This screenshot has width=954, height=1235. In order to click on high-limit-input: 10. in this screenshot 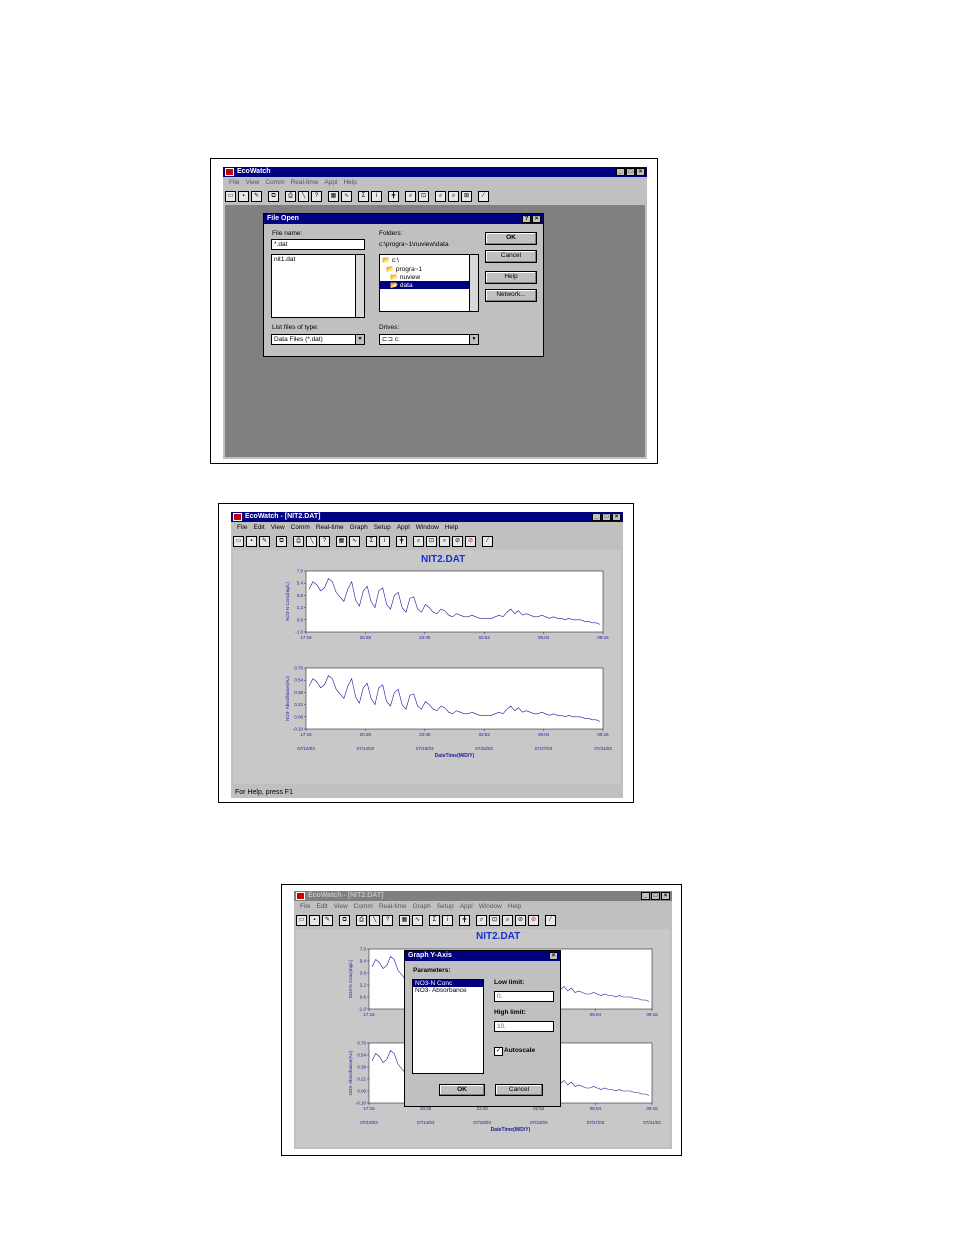, I will do `click(524, 1026)`.